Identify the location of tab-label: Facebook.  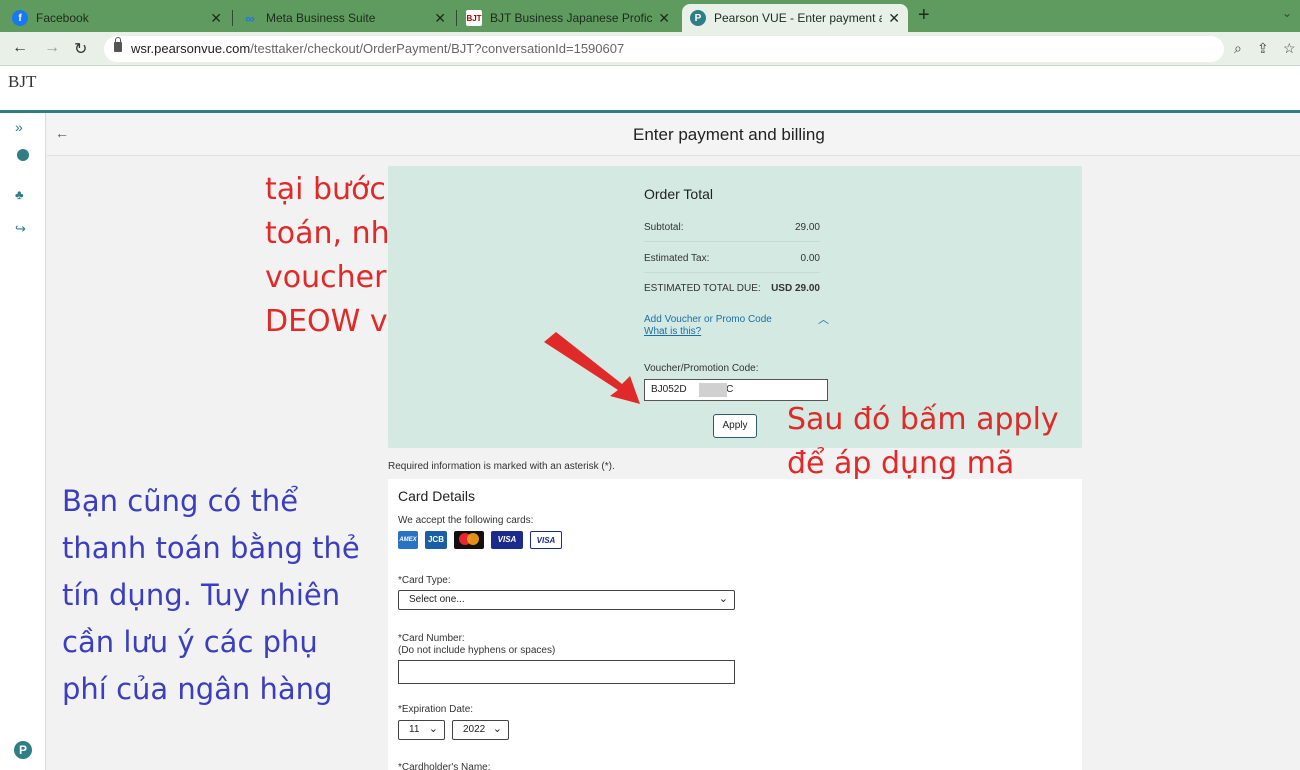
(62, 18).